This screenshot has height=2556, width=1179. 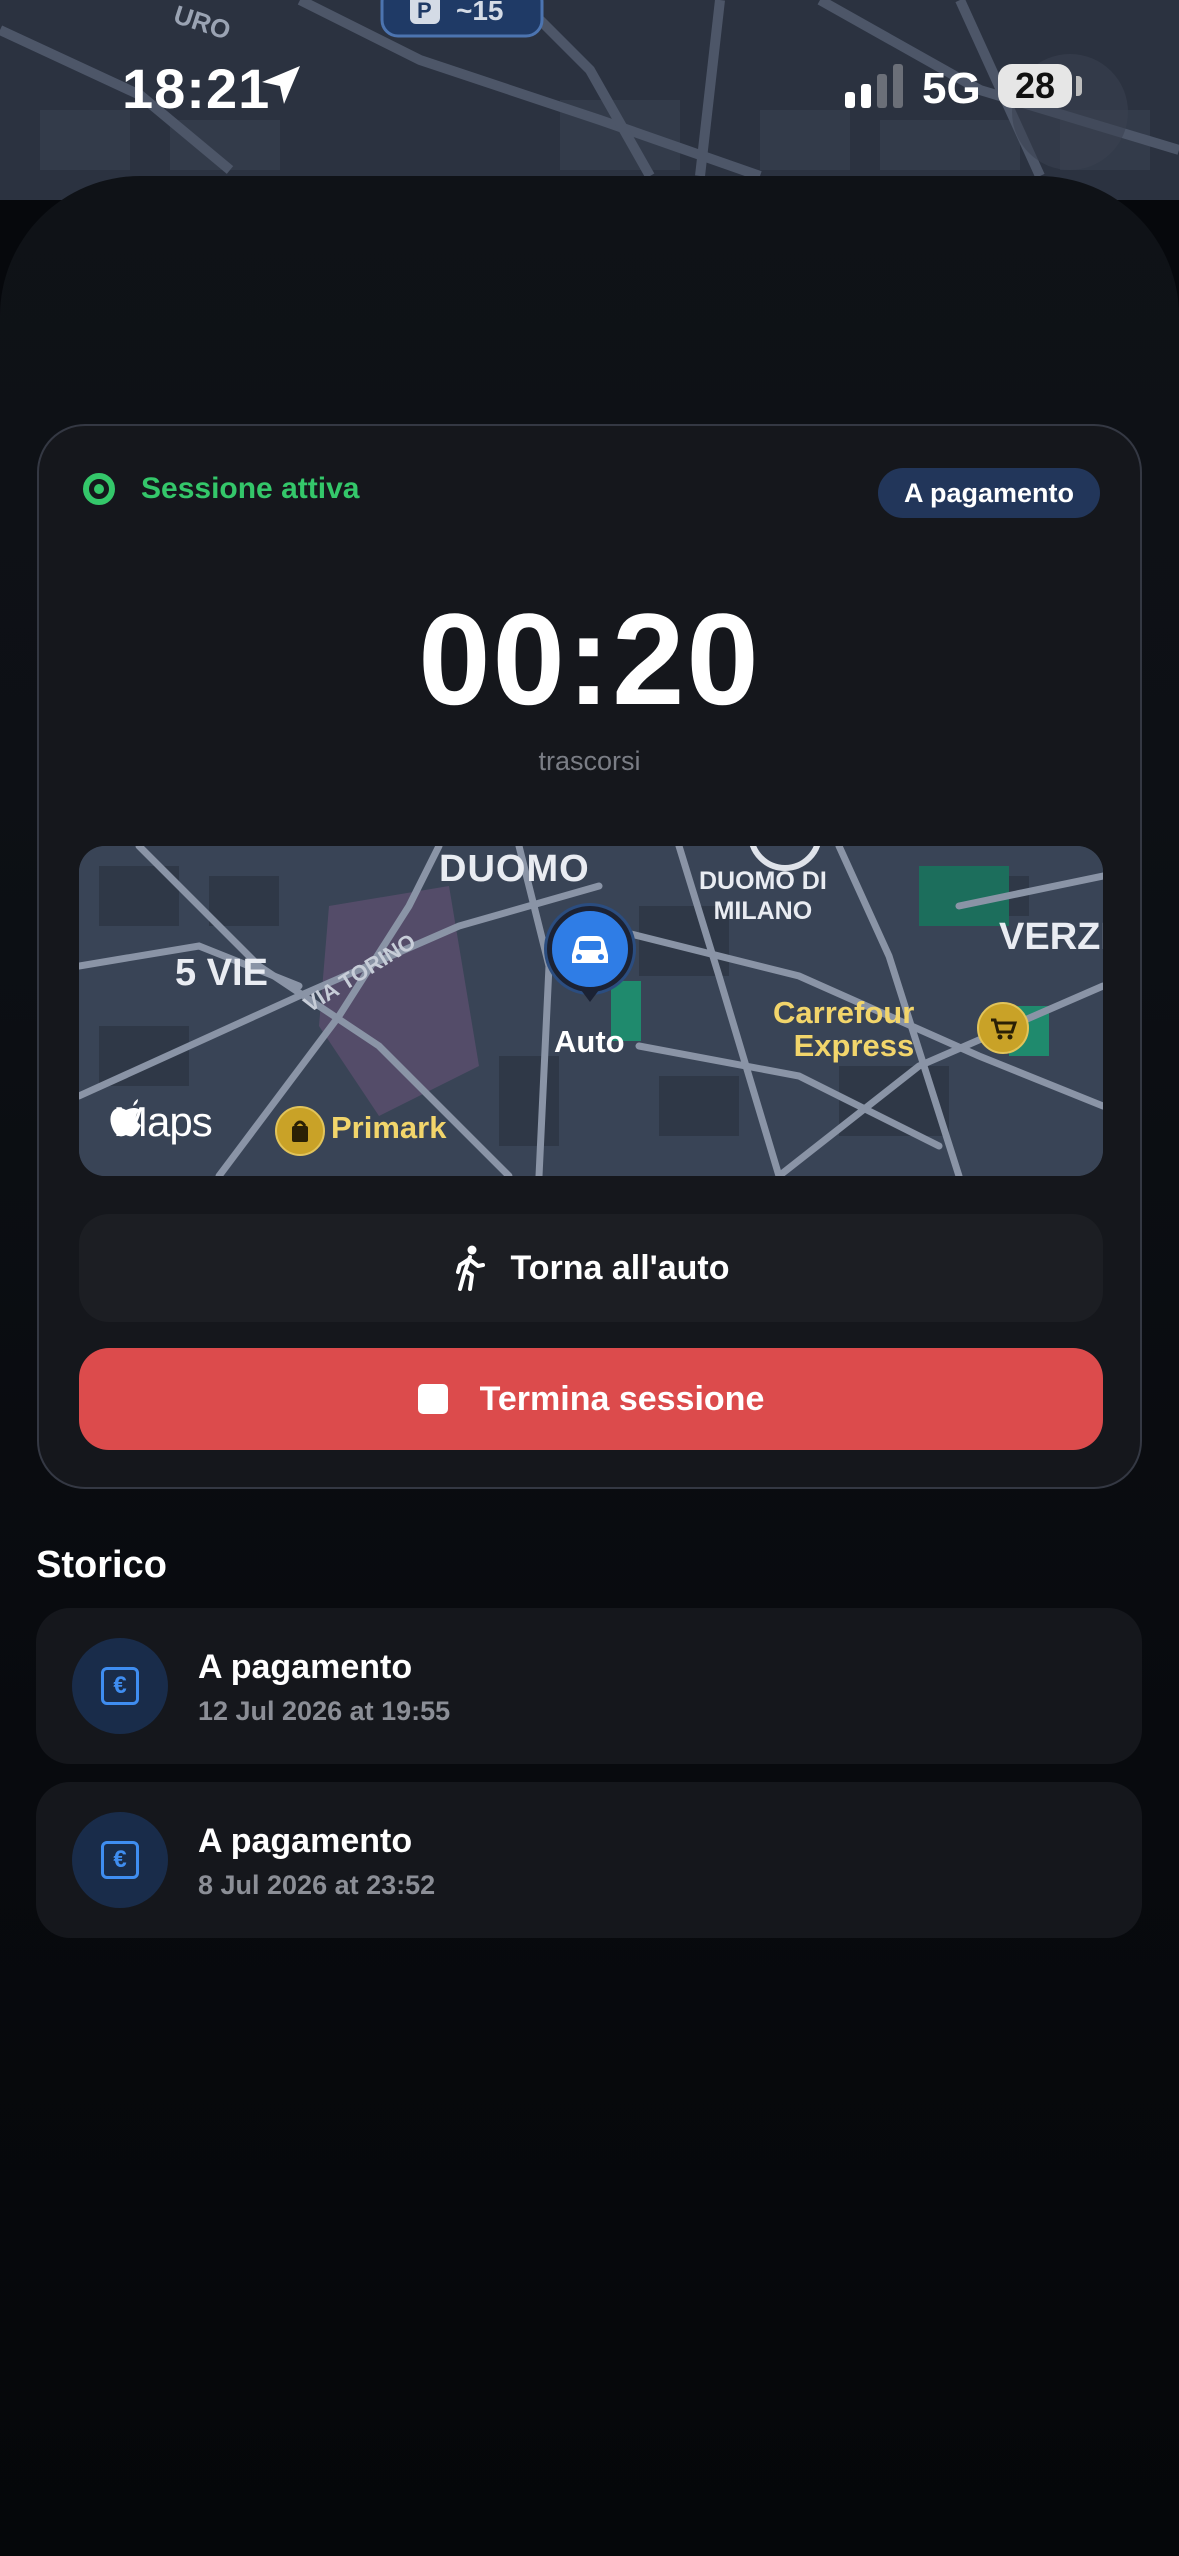 I want to click on apple-maps-logo: Maps, so click(x=161, y=1122).